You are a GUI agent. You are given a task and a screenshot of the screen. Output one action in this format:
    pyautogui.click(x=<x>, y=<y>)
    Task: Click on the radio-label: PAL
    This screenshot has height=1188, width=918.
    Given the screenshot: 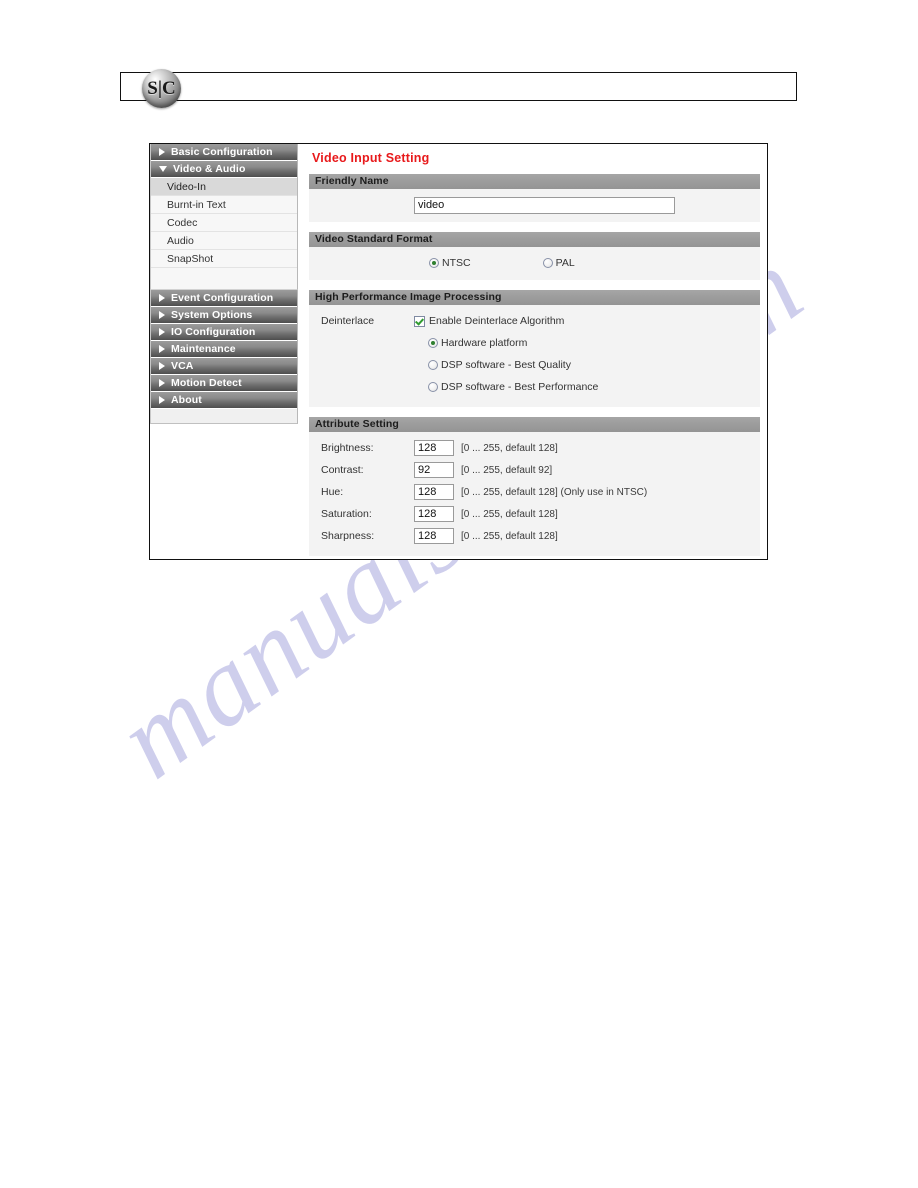 What is the action you would take?
    pyautogui.click(x=565, y=263)
    